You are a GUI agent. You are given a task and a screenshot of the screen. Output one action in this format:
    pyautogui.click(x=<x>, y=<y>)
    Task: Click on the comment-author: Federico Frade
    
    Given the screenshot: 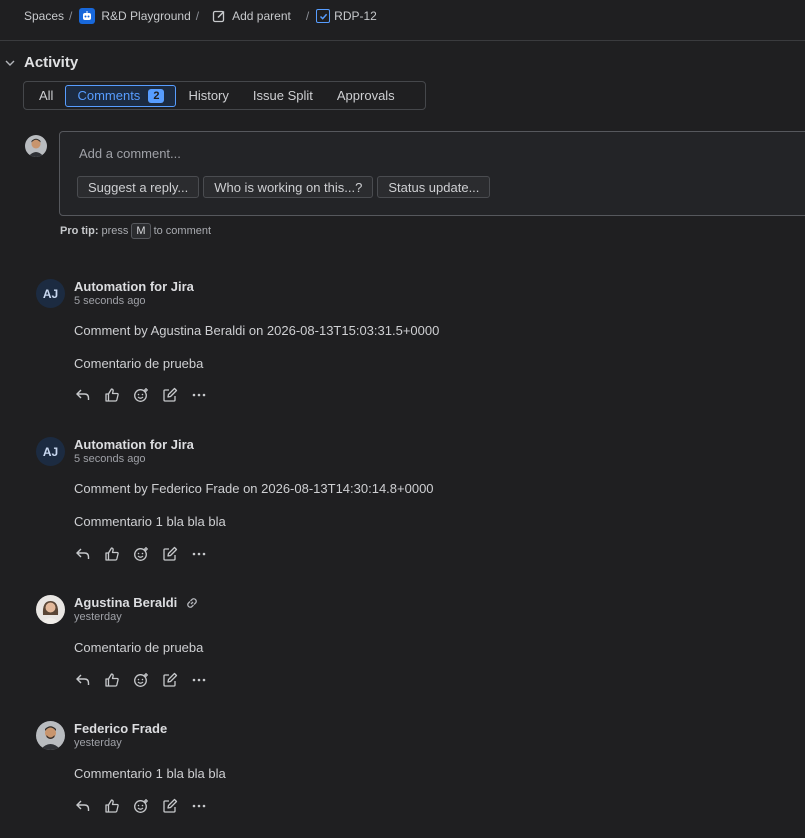 What is the action you would take?
    pyautogui.click(x=120, y=728)
    